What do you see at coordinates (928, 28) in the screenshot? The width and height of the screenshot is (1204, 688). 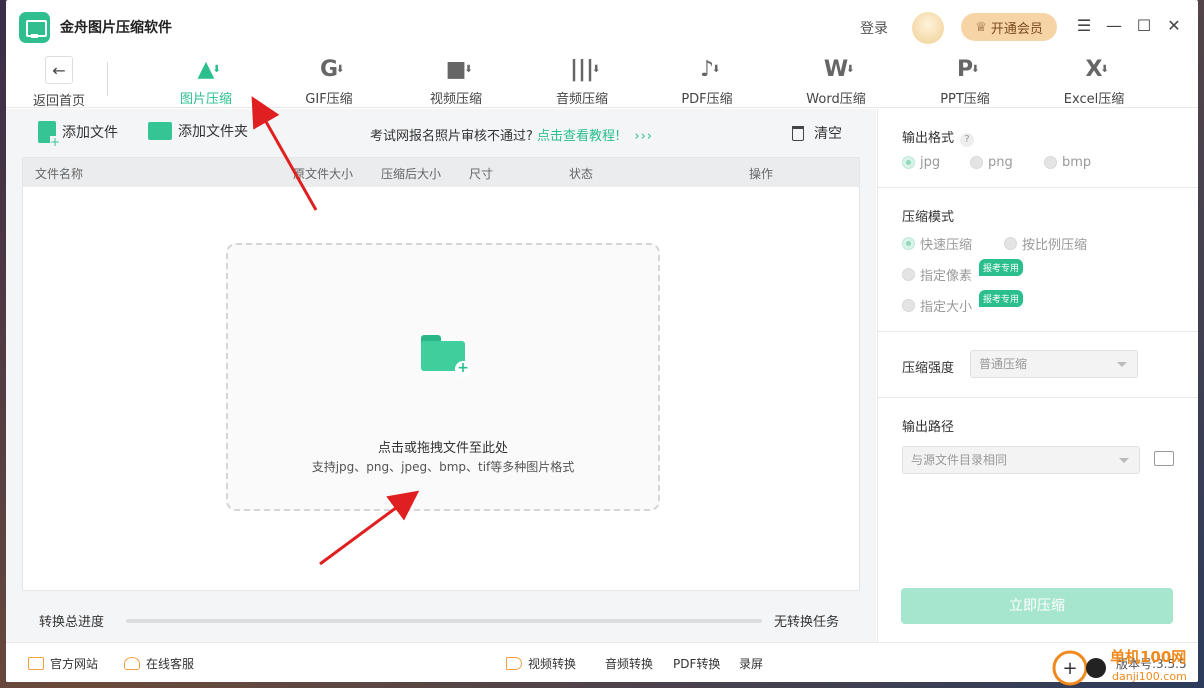 I see `avatar` at bounding box center [928, 28].